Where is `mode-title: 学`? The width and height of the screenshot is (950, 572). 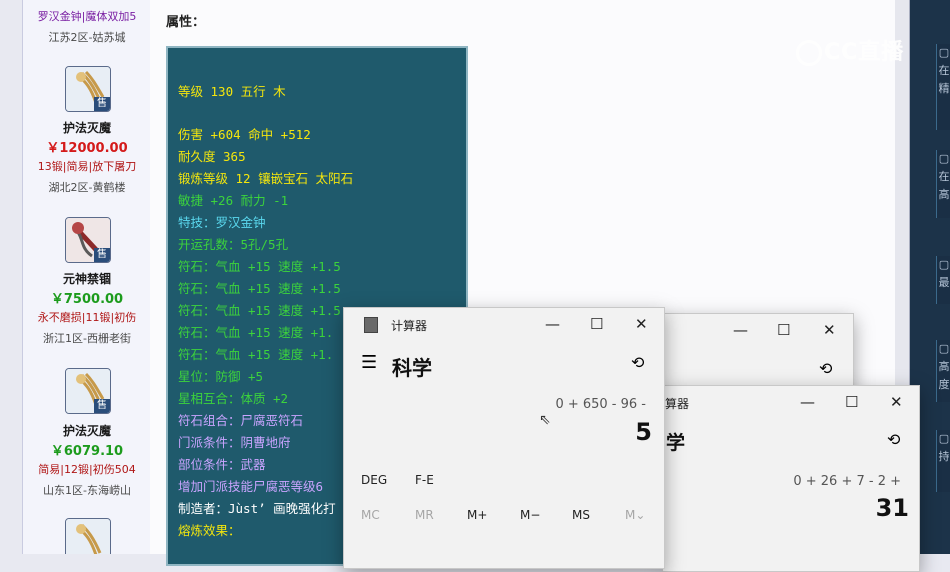 mode-title: 学 is located at coordinates (676, 443).